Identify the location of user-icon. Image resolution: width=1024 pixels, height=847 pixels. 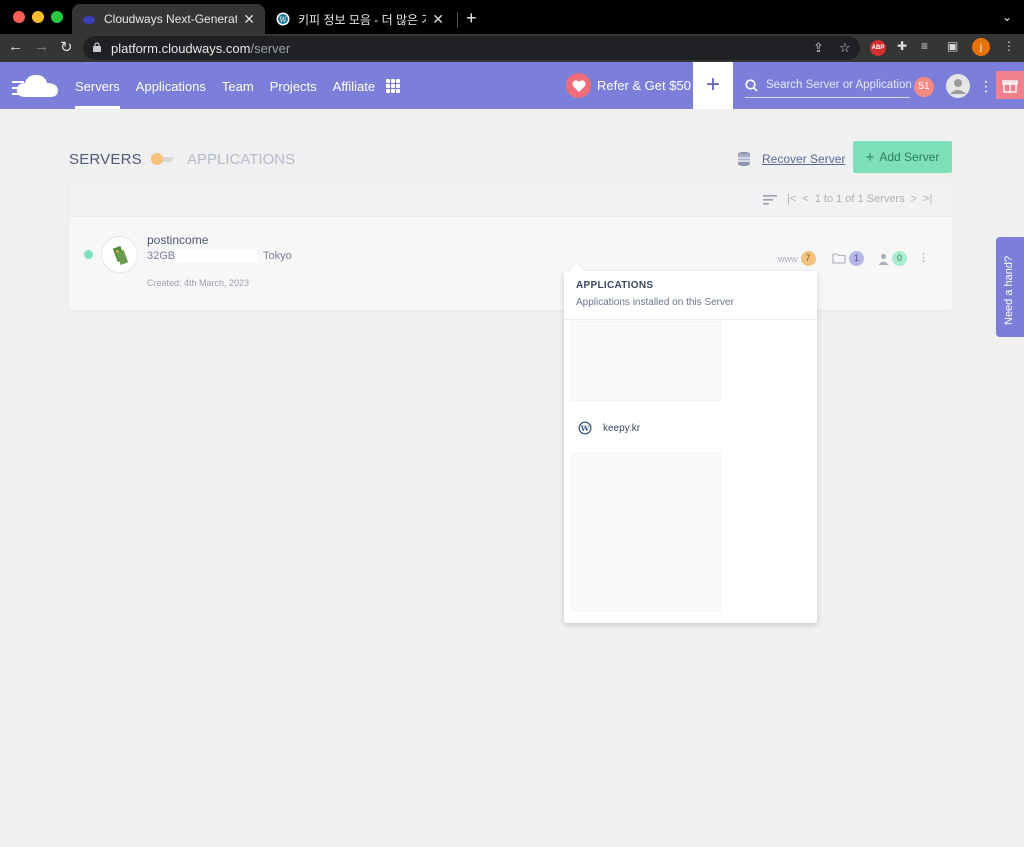
(958, 86).